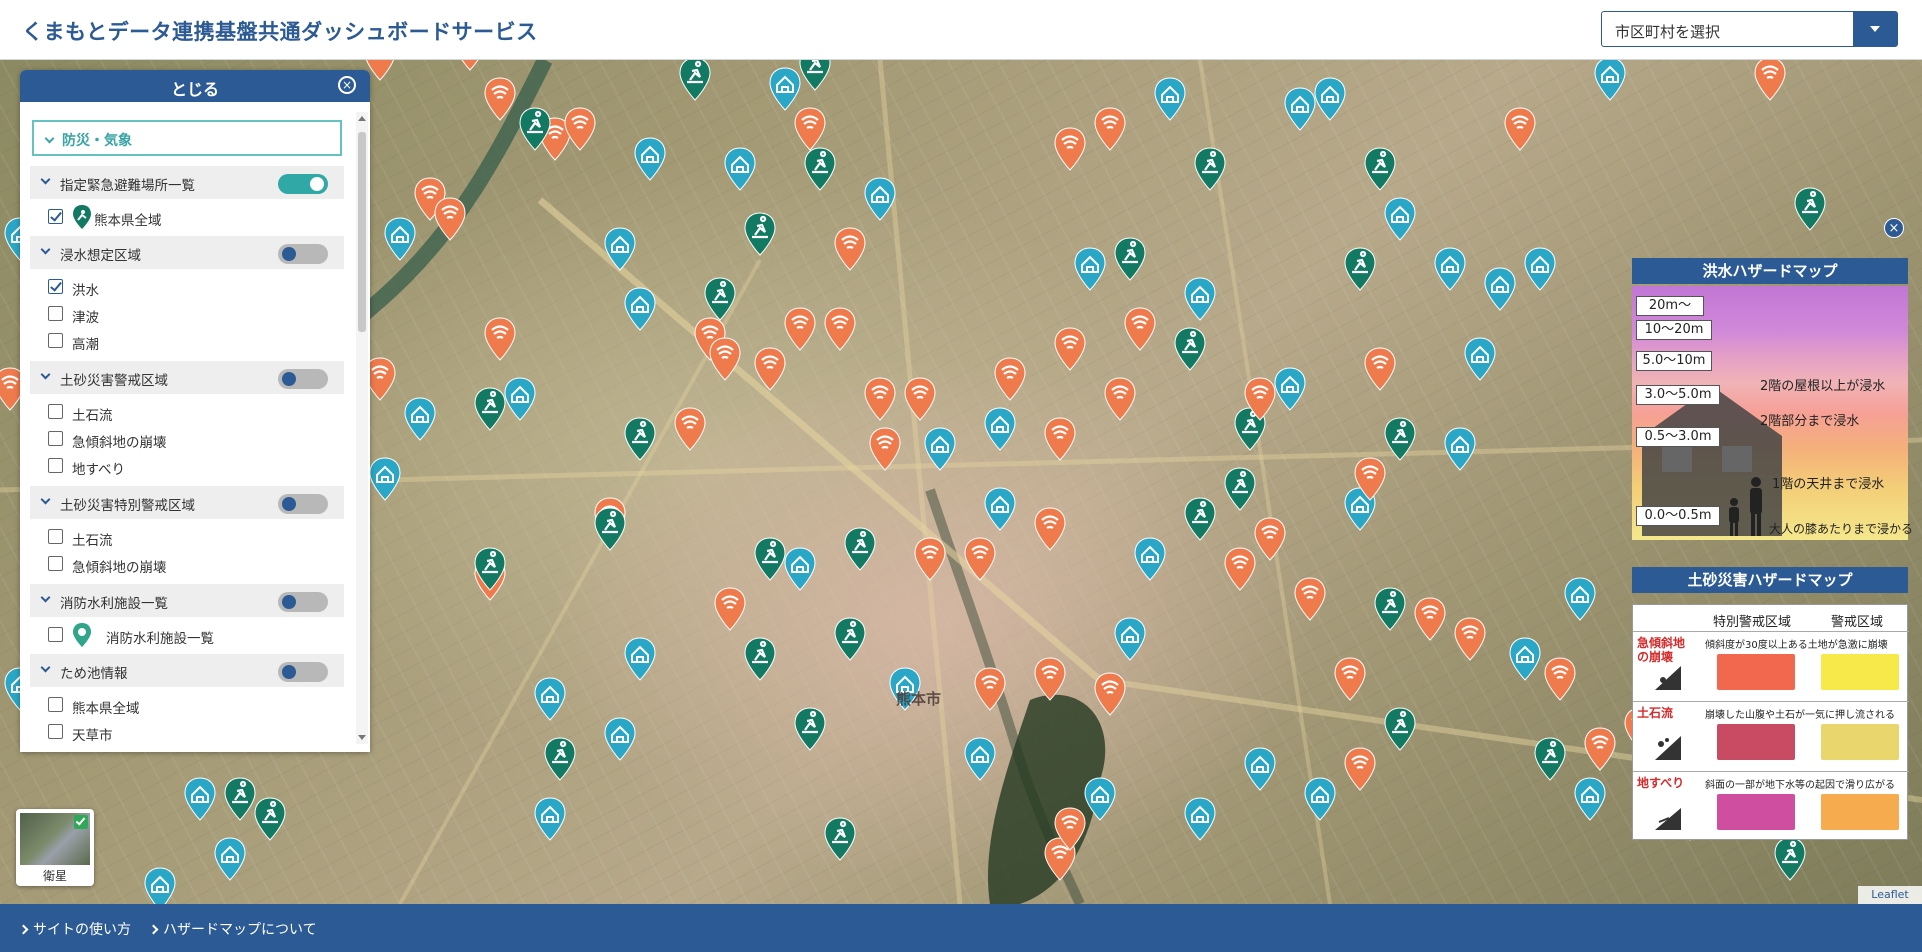  I want to click on basemap-toggle-satellite: 衛星, so click(55, 847).